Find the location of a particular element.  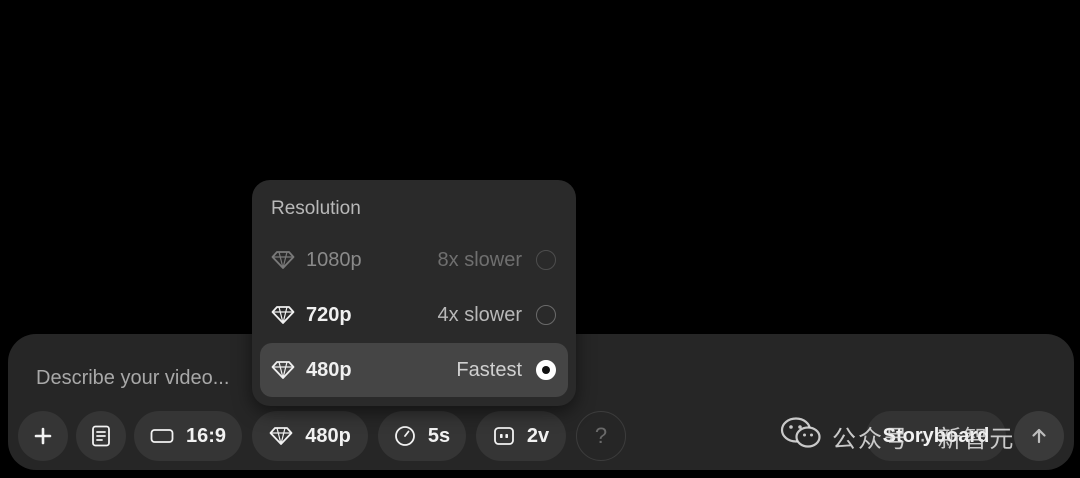

resolution-option-label: 720p is located at coordinates (329, 314).